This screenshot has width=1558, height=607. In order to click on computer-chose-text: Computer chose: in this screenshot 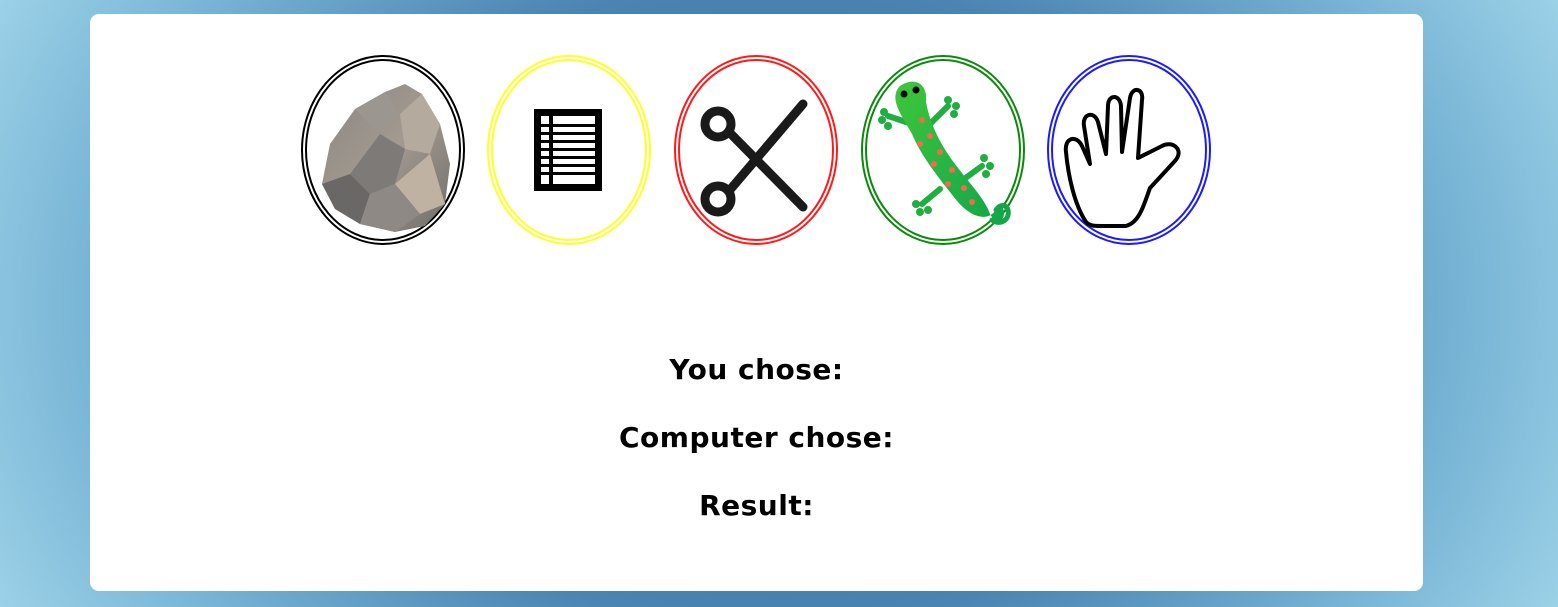, I will do `click(756, 437)`.